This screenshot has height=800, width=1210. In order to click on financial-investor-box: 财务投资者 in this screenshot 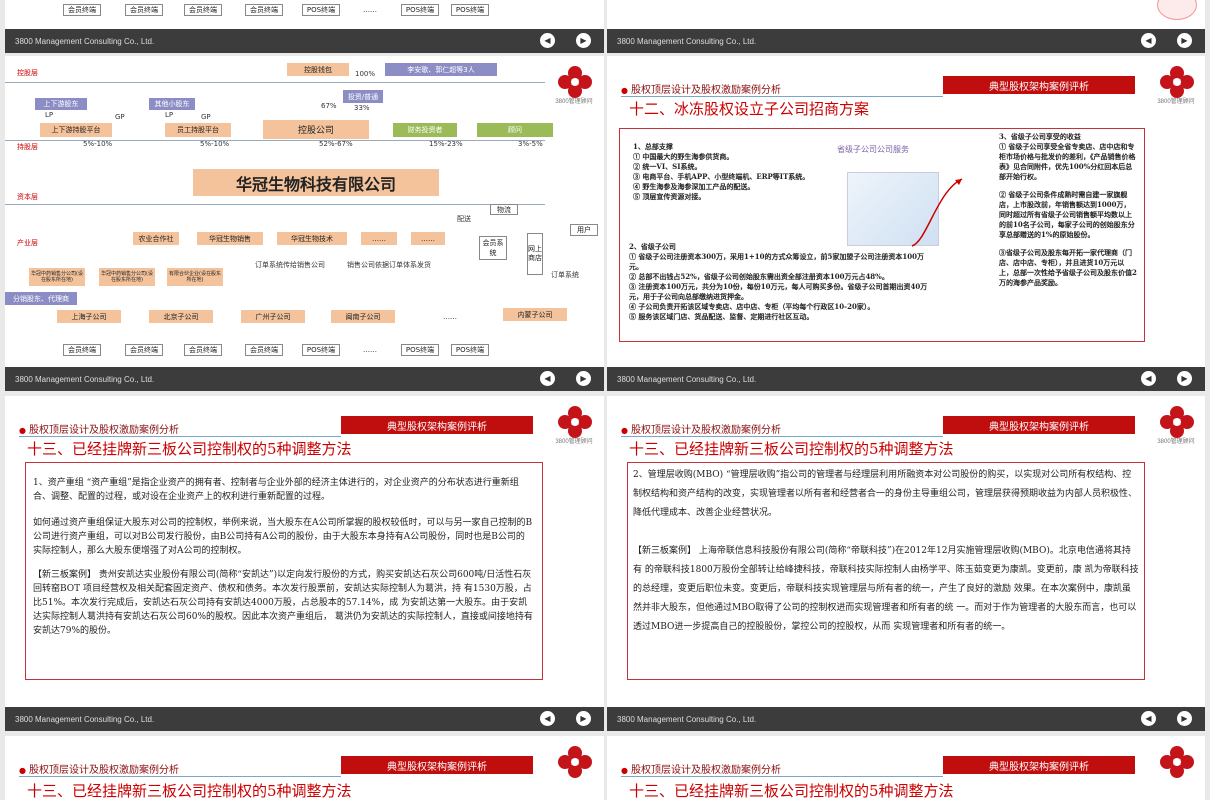, I will do `click(425, 130)`.